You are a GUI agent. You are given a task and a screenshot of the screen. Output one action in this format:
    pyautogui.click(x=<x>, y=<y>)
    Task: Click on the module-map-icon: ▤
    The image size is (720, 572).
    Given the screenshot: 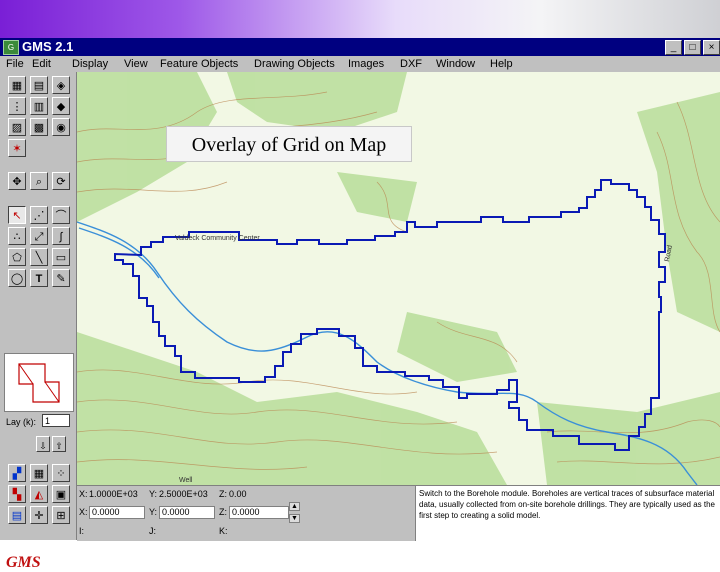 What is the action you would take?
    pyautogui.click(x=17, y=515)
    